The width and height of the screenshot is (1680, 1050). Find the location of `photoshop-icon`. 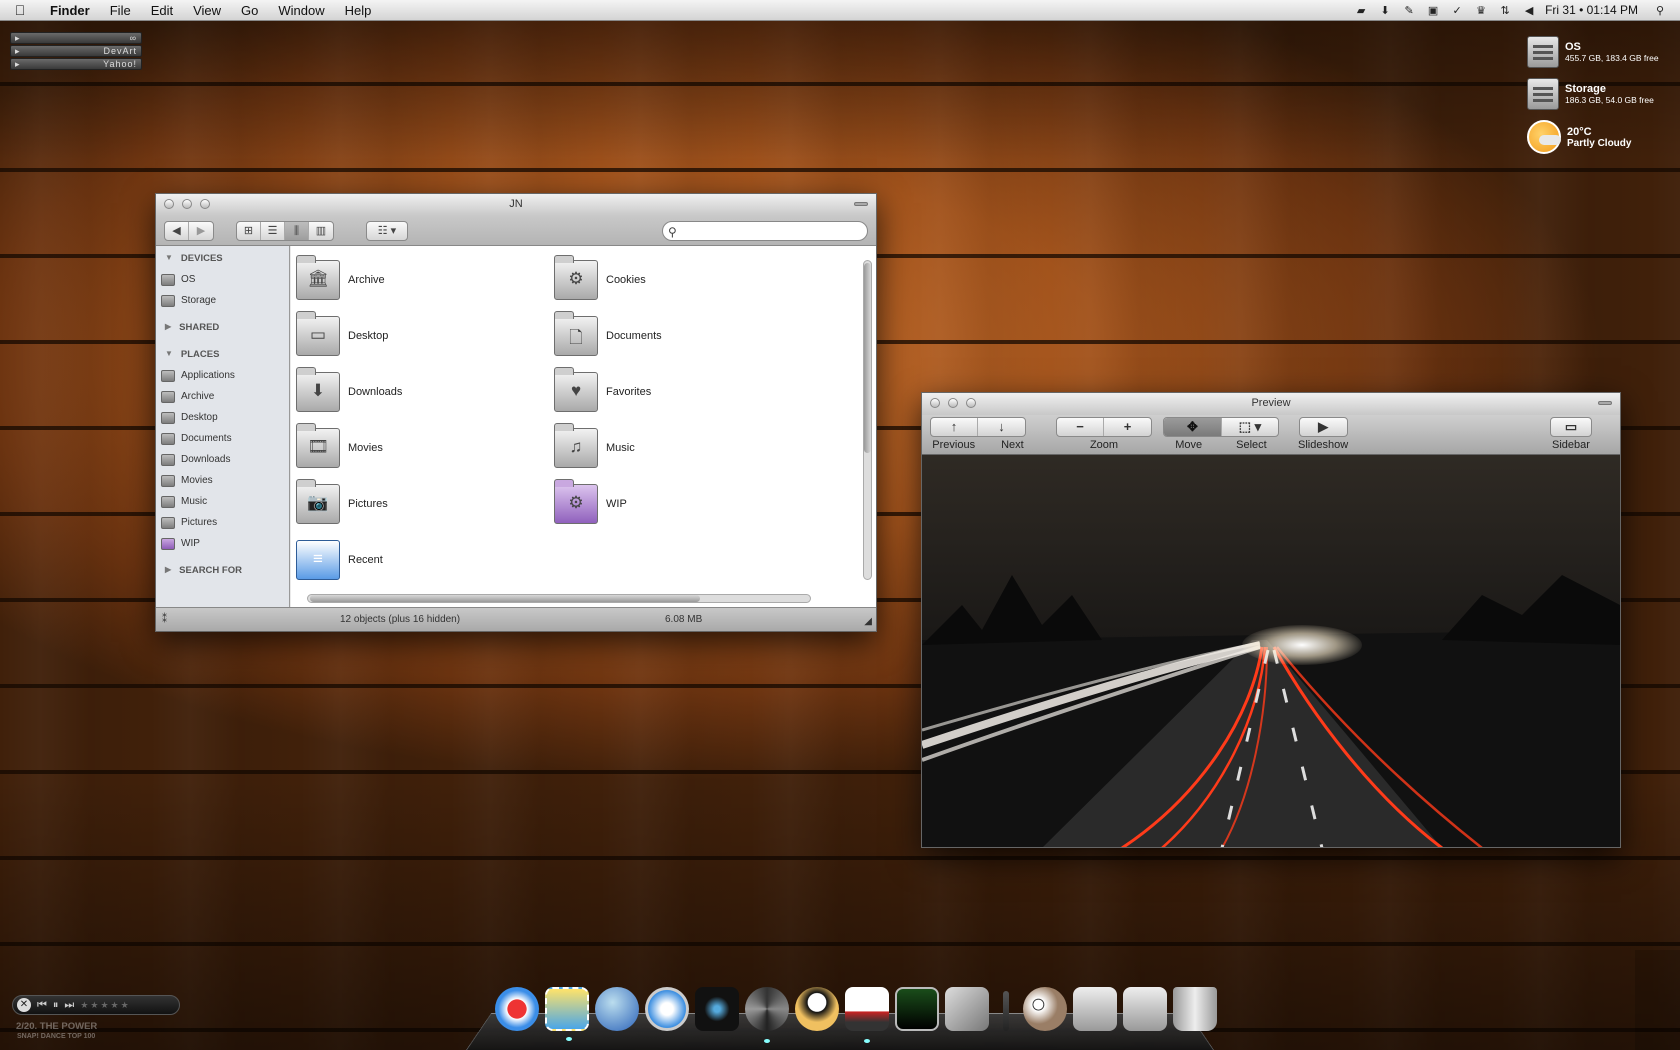

photoshop-icon is located at coordinates (967, 1009).